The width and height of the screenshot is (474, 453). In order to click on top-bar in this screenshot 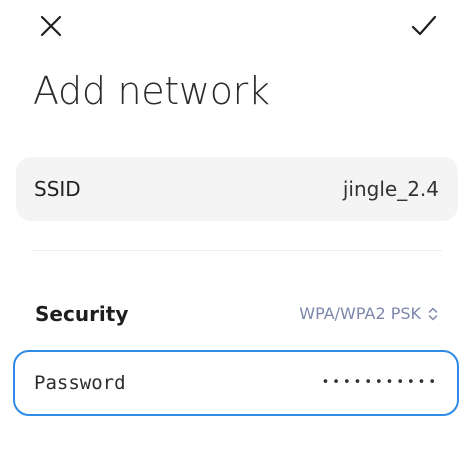, I will do `click(237, 26)`.